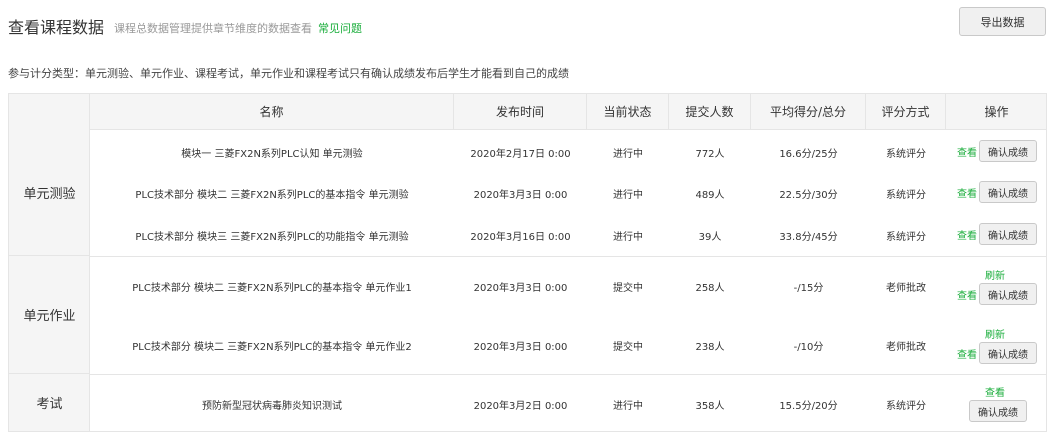 This screenshot has width=1050, height=437. I want to click on row-submissions: 238人, so click(710, 347).